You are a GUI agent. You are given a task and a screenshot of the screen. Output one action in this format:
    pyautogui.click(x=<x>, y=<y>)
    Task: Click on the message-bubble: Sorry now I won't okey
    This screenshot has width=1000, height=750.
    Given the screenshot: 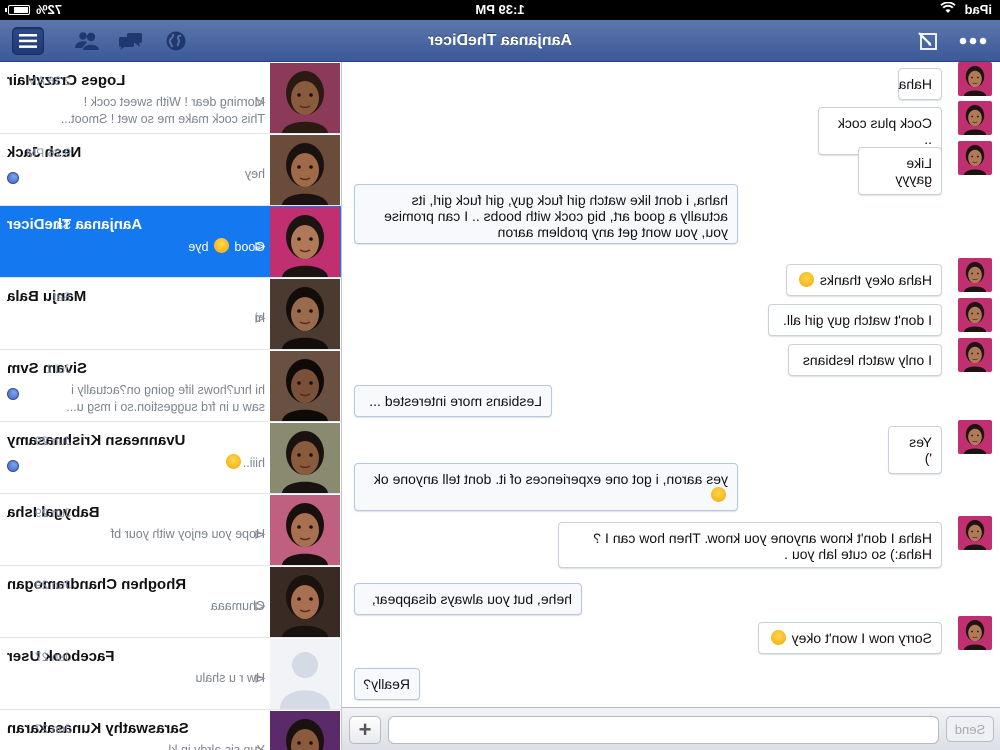 What is the action you would take?
    pyautogui.click(x=850, y=638)
    